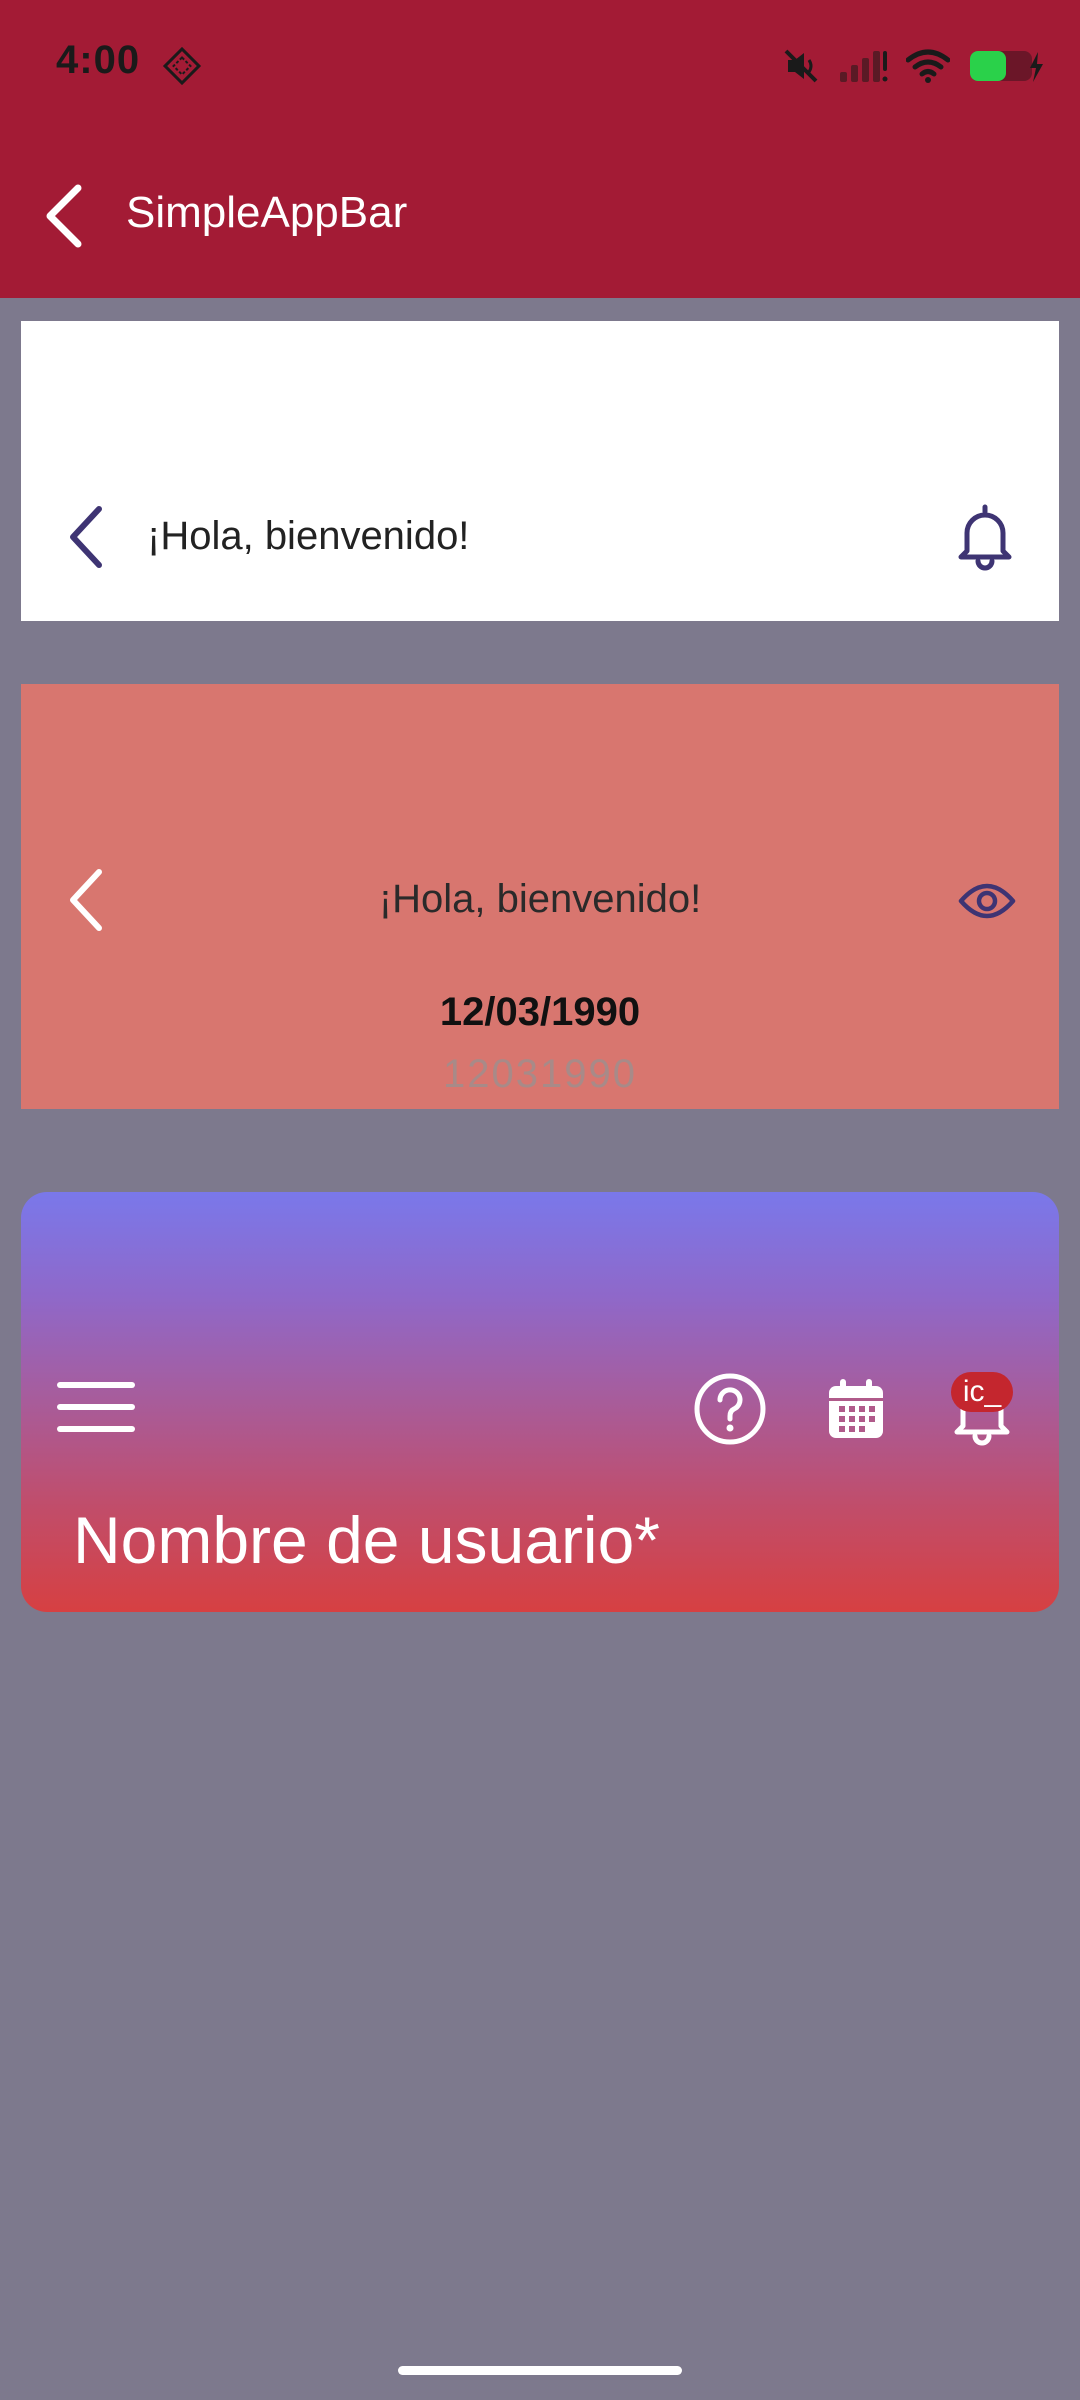 The image size is (1080, 2400). Describe the element at coordinates (1006, 66) in the screenshot. I see `battery-icon` at that location.